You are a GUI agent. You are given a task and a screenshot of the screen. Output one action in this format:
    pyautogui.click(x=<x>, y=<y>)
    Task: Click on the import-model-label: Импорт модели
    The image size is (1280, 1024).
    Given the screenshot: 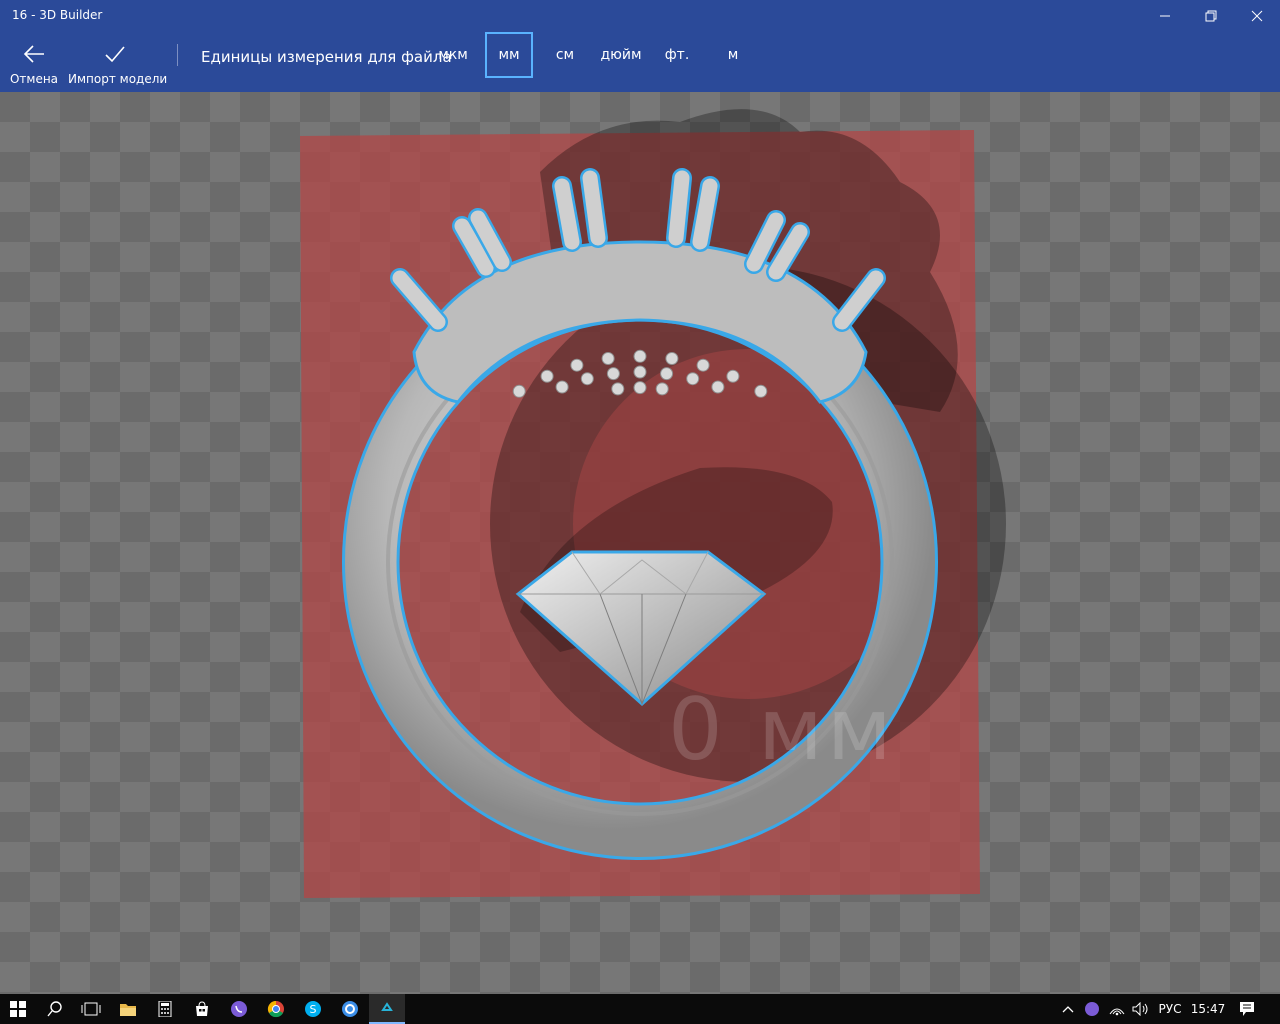 What is the action you would take?
    pyautogui.click(x=118, y=79)
    